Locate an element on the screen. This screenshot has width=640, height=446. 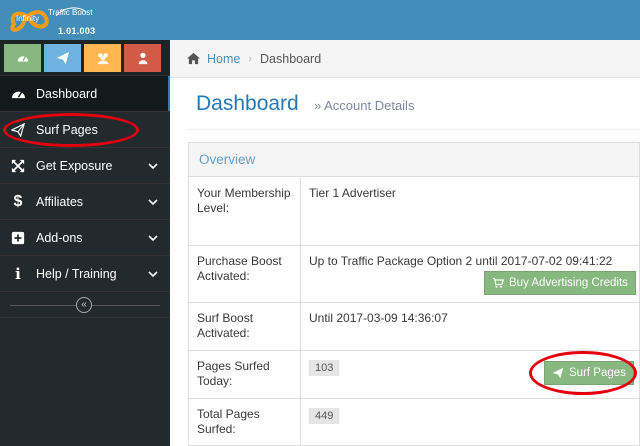
page-header: Dashboard » Account Details is located at coordinates (414, 107).